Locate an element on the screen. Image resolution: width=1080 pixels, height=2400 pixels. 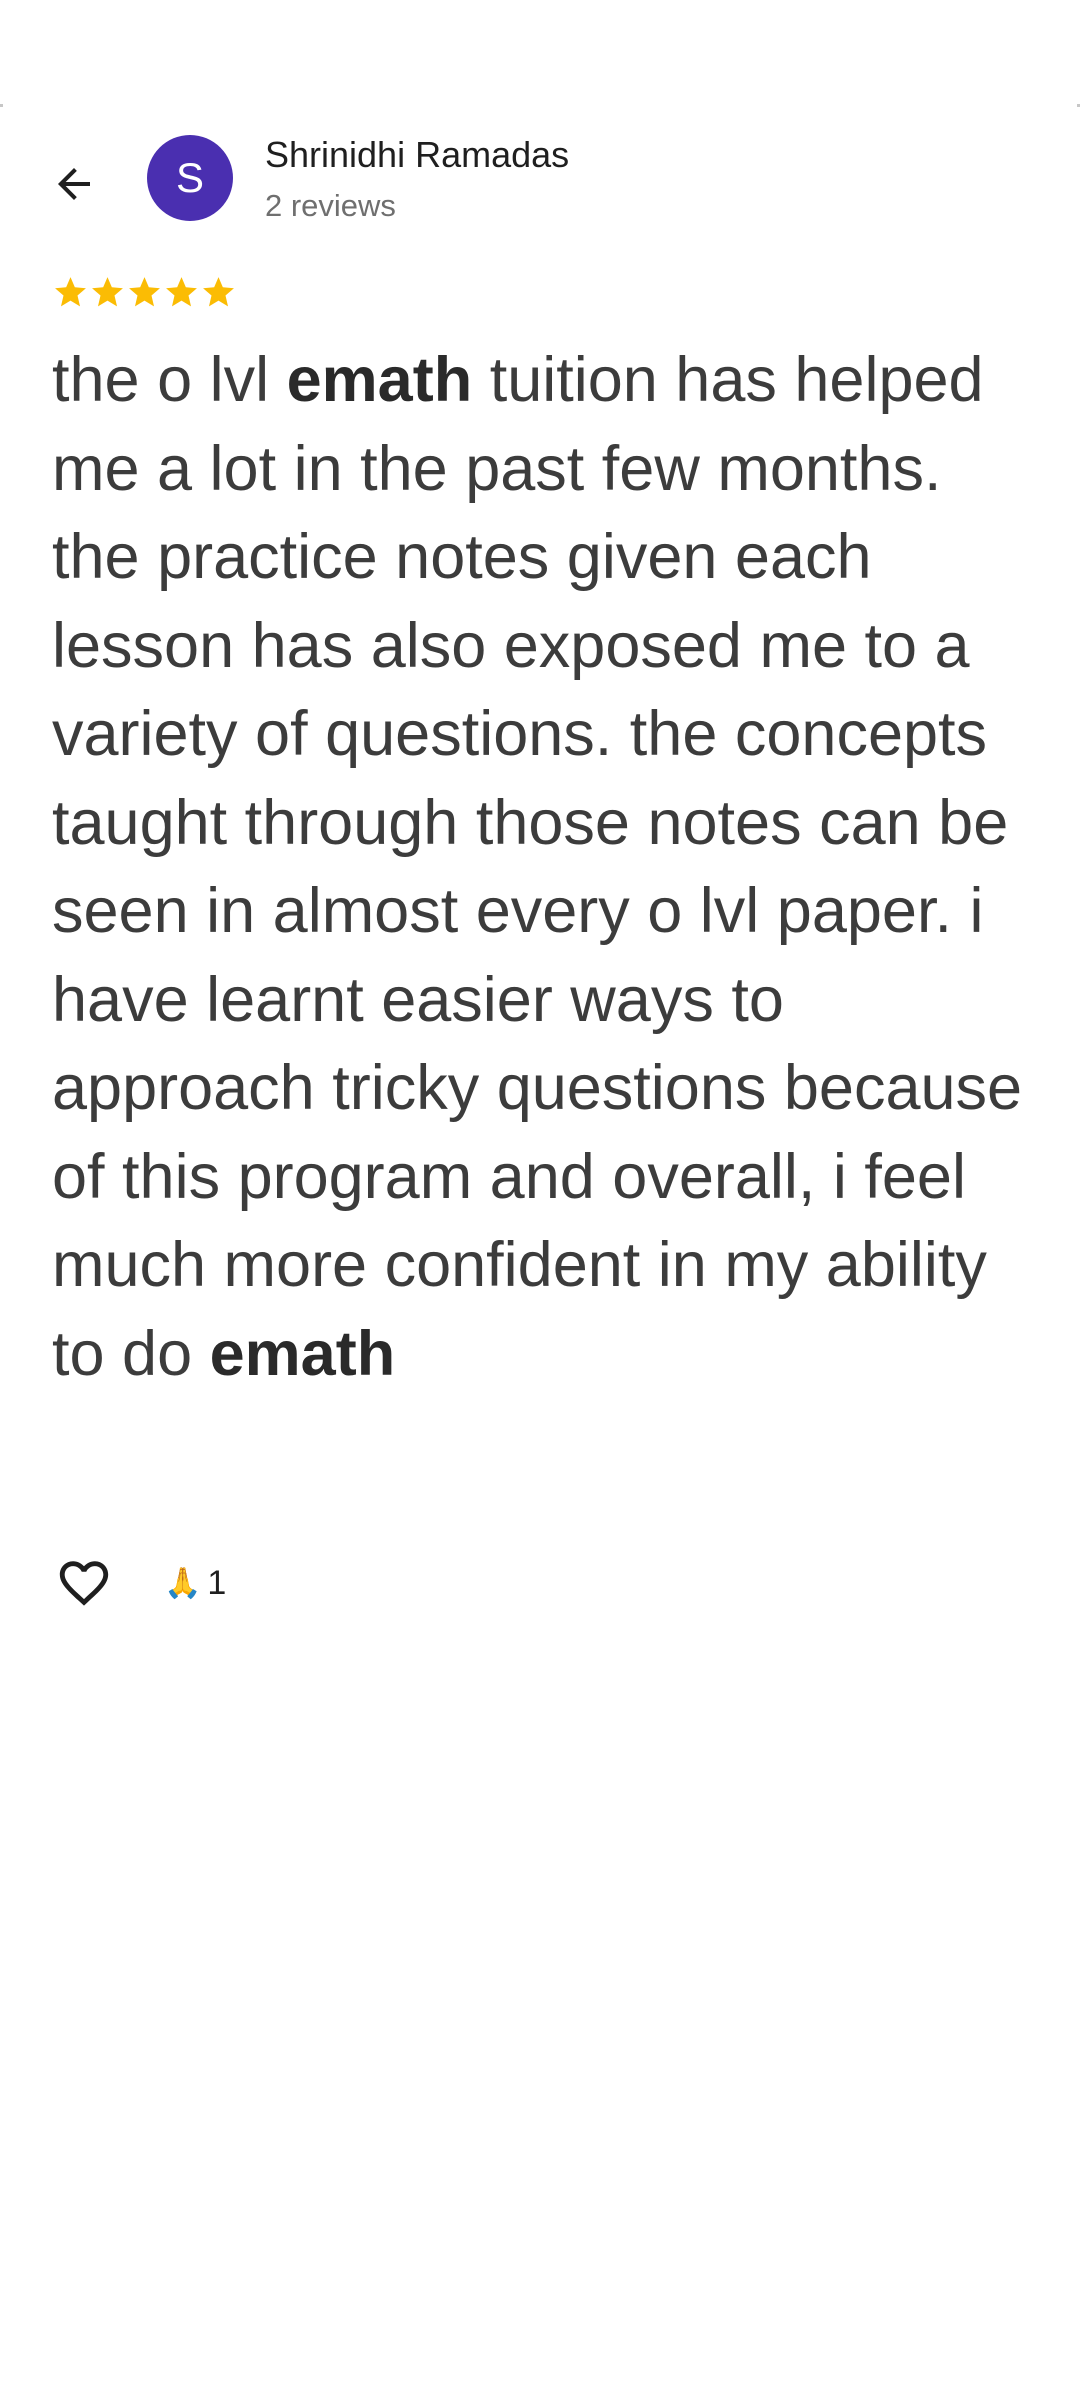
avatar-letter: S is located at coordinates (189, 177).